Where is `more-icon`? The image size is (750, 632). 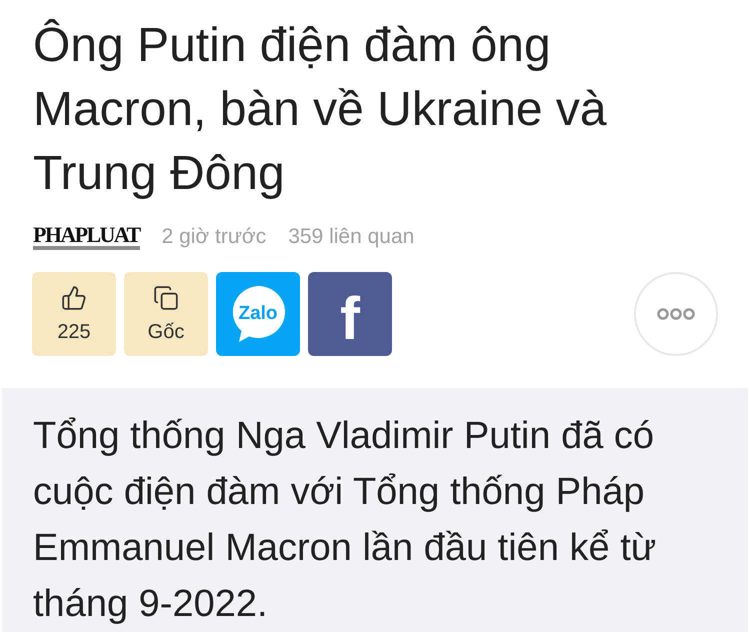
more-icon is located at coordinates (676, 314).